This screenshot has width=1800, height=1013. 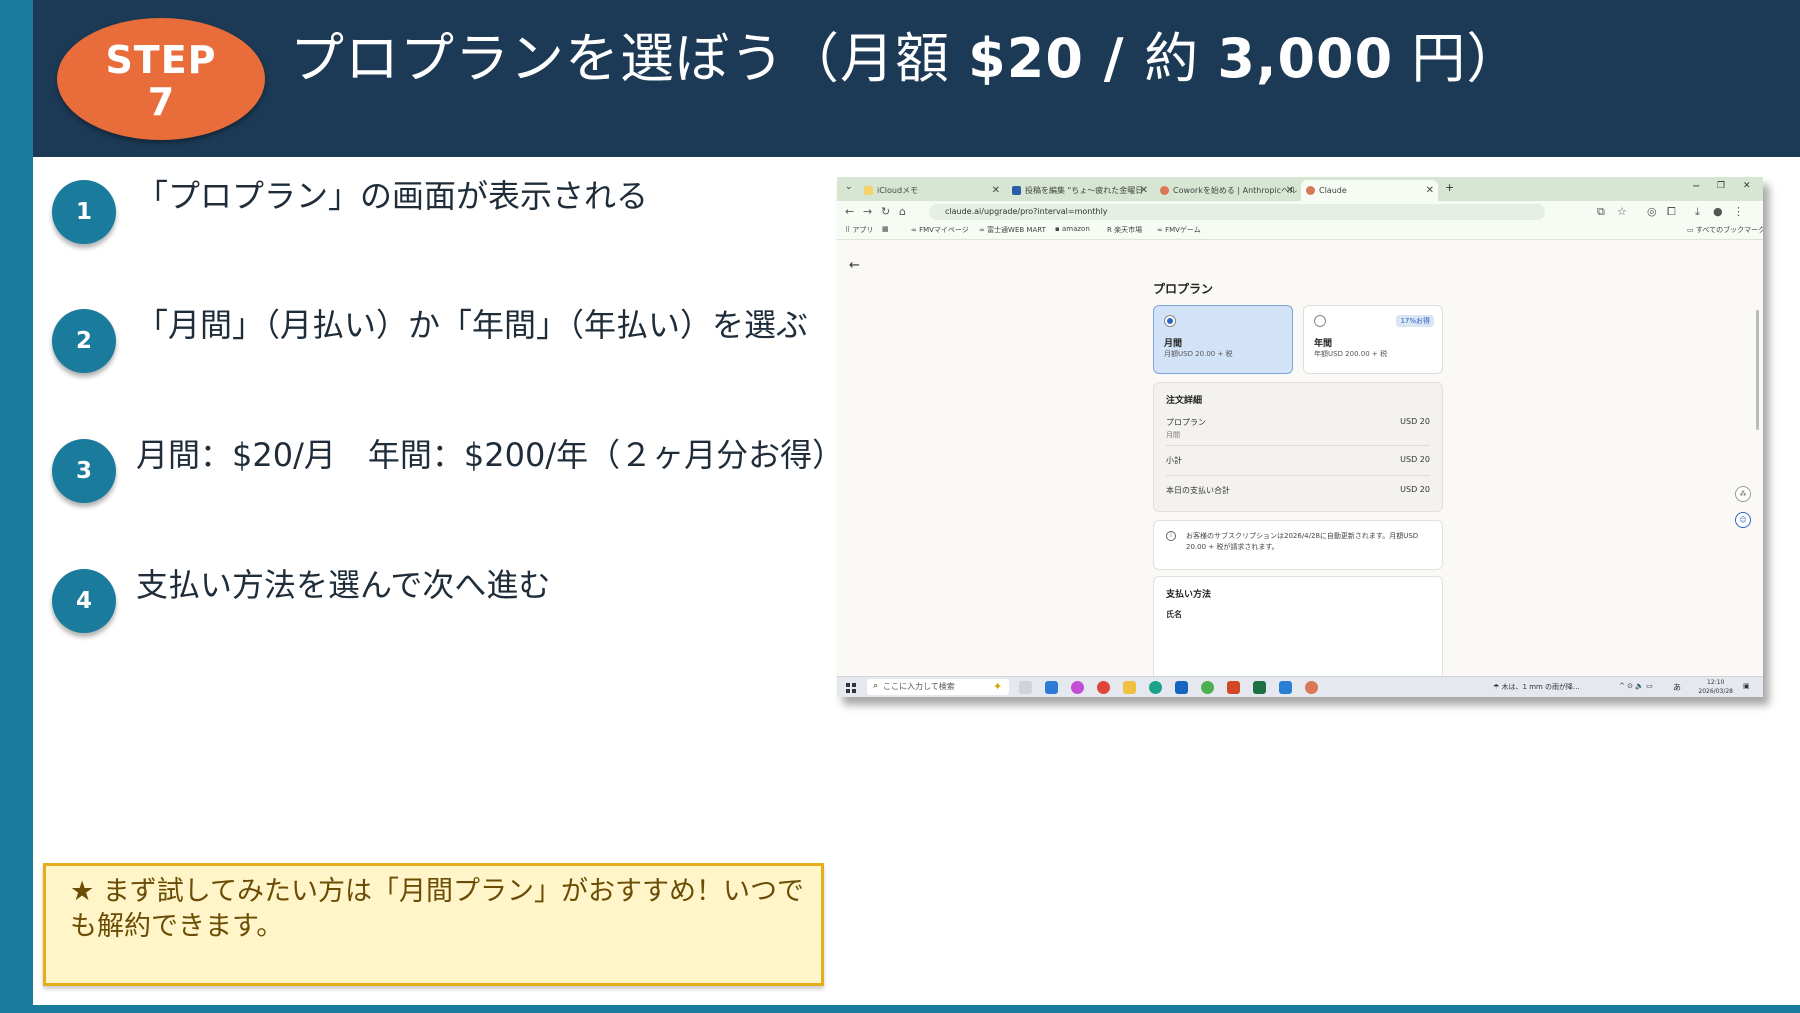 What do you see at coordinates (1179, 230) in the screenshot?
I see `bookmark-item: ∞ FMVゲーム` at bounding box center [1179, 230].